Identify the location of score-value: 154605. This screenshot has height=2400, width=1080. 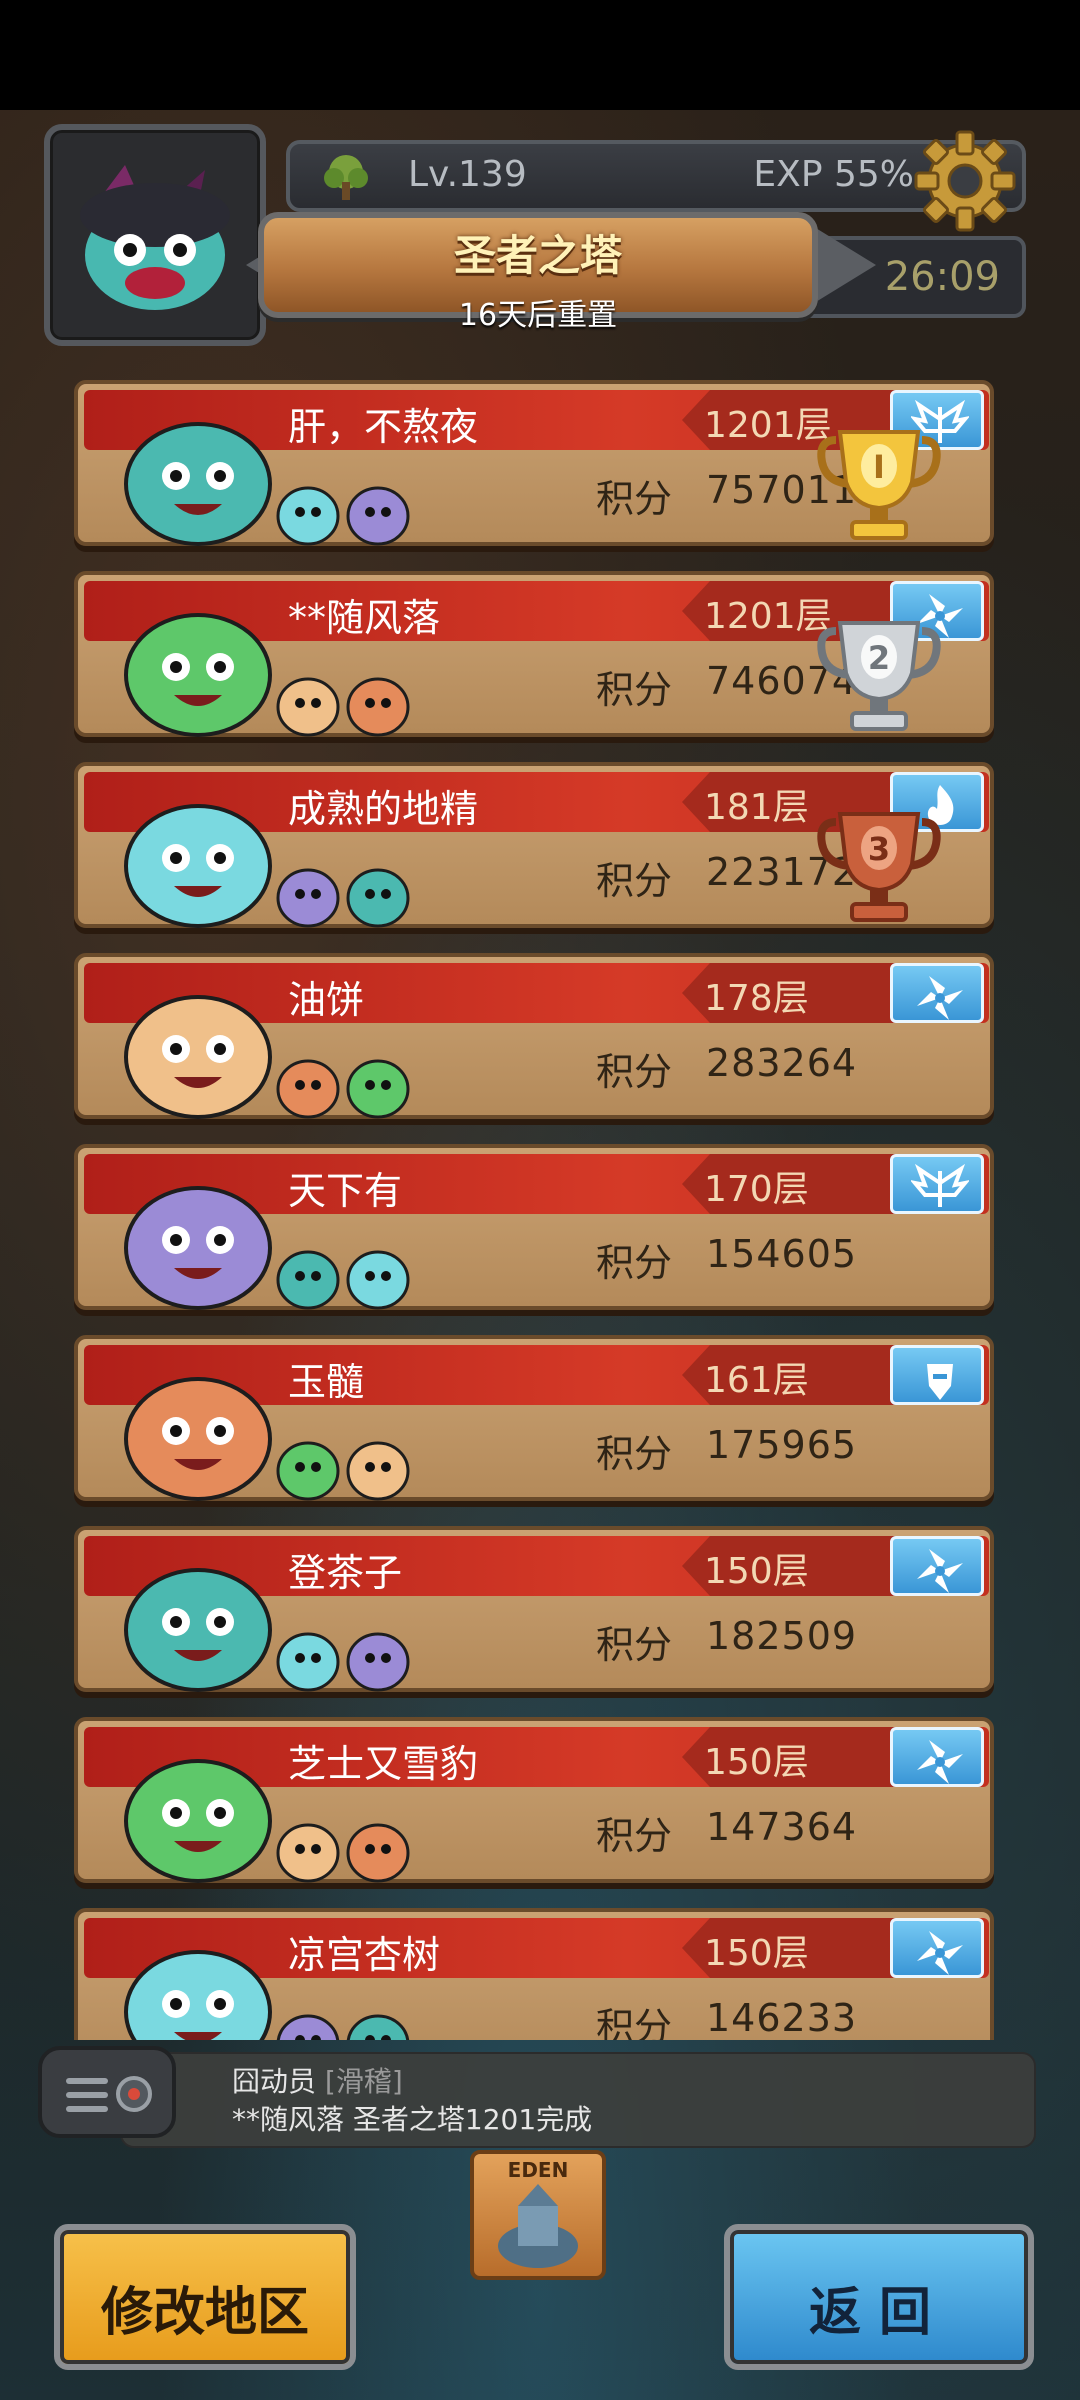
(782, 1254).